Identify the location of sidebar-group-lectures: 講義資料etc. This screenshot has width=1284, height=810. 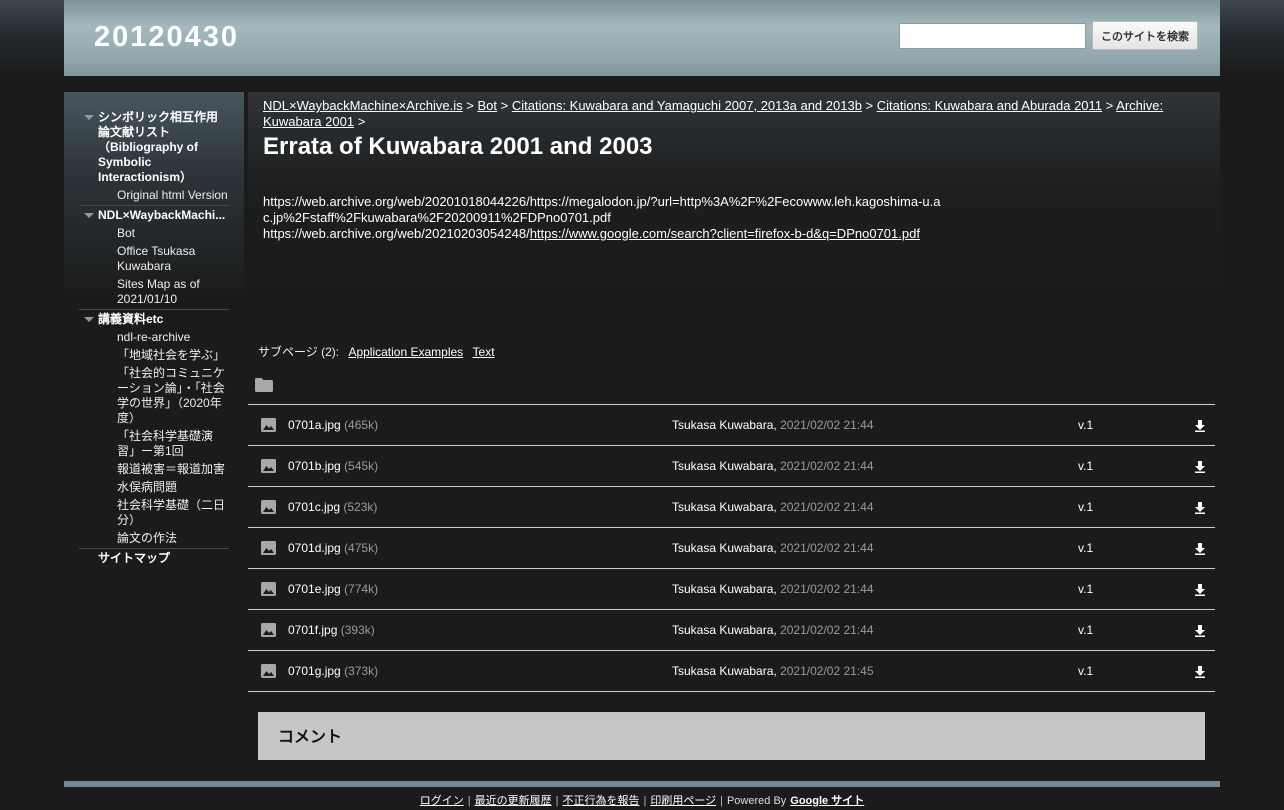
(154, 319).